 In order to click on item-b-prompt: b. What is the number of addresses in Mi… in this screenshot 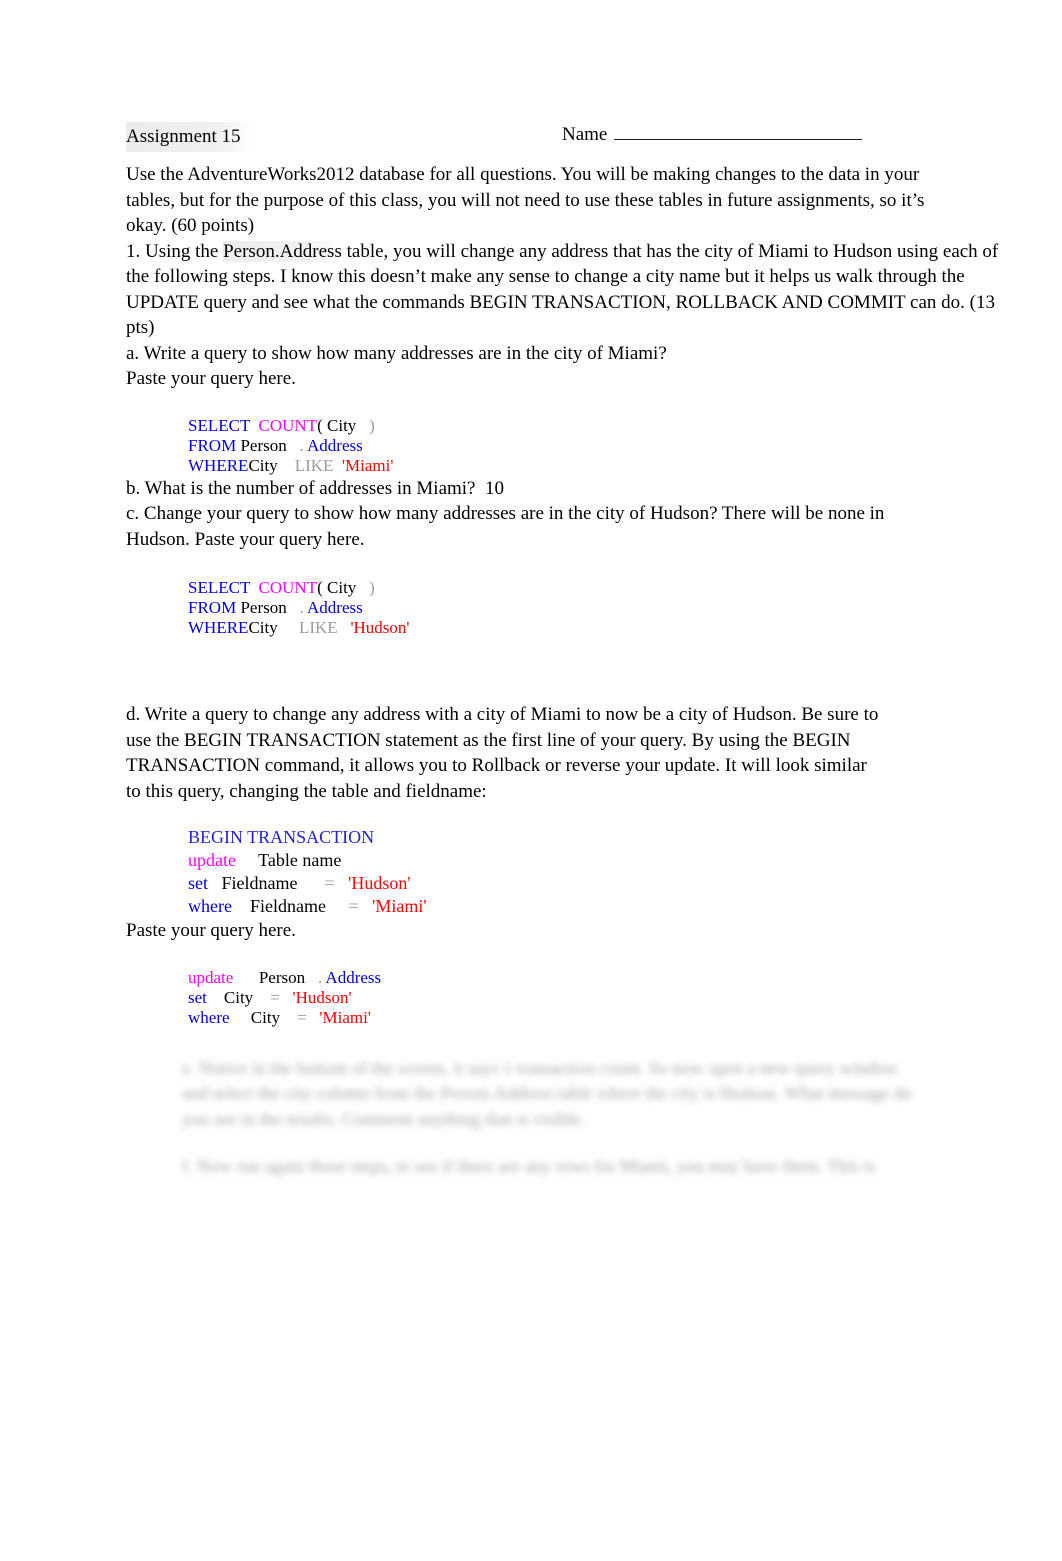, I will do `click(506, 489)`.